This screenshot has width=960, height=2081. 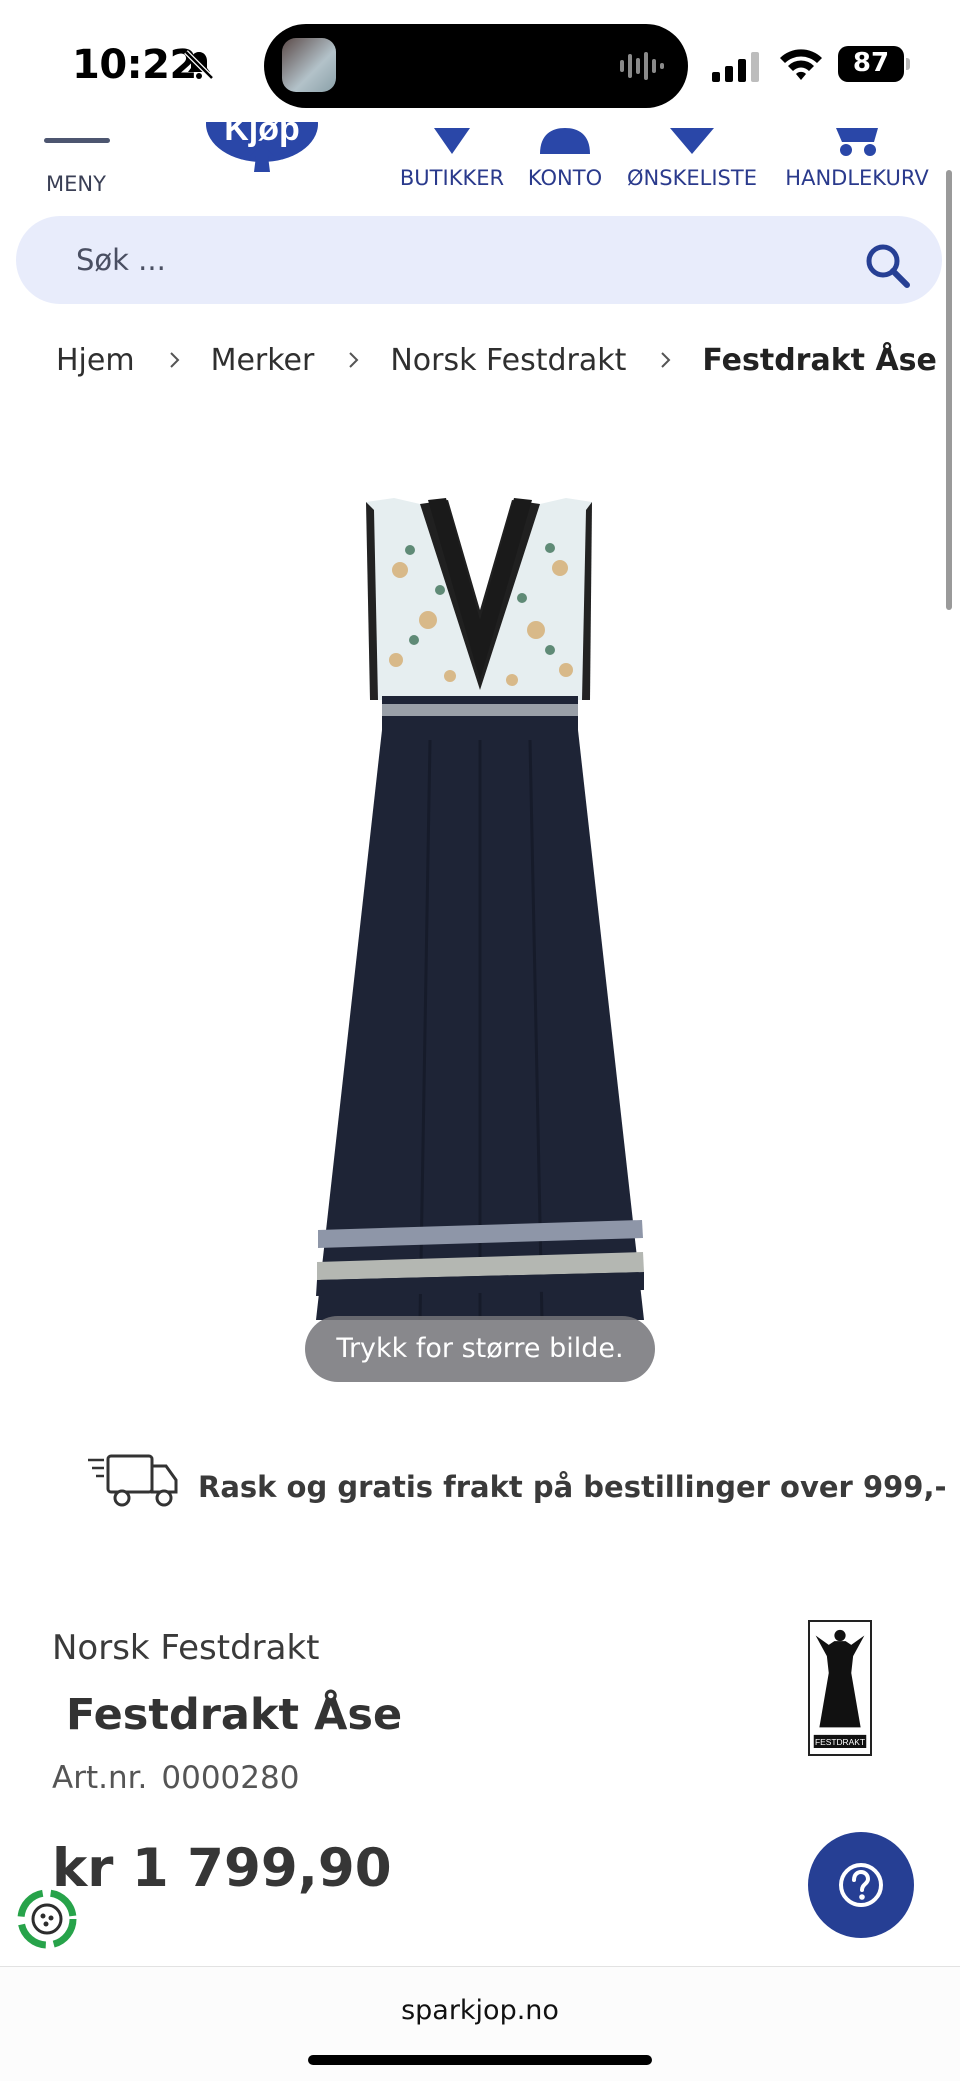 What do you see at coordinates (263, 360) in the screenshot?
I see `breadcrumb-merker: Merker` at bounding box center [263, 360].